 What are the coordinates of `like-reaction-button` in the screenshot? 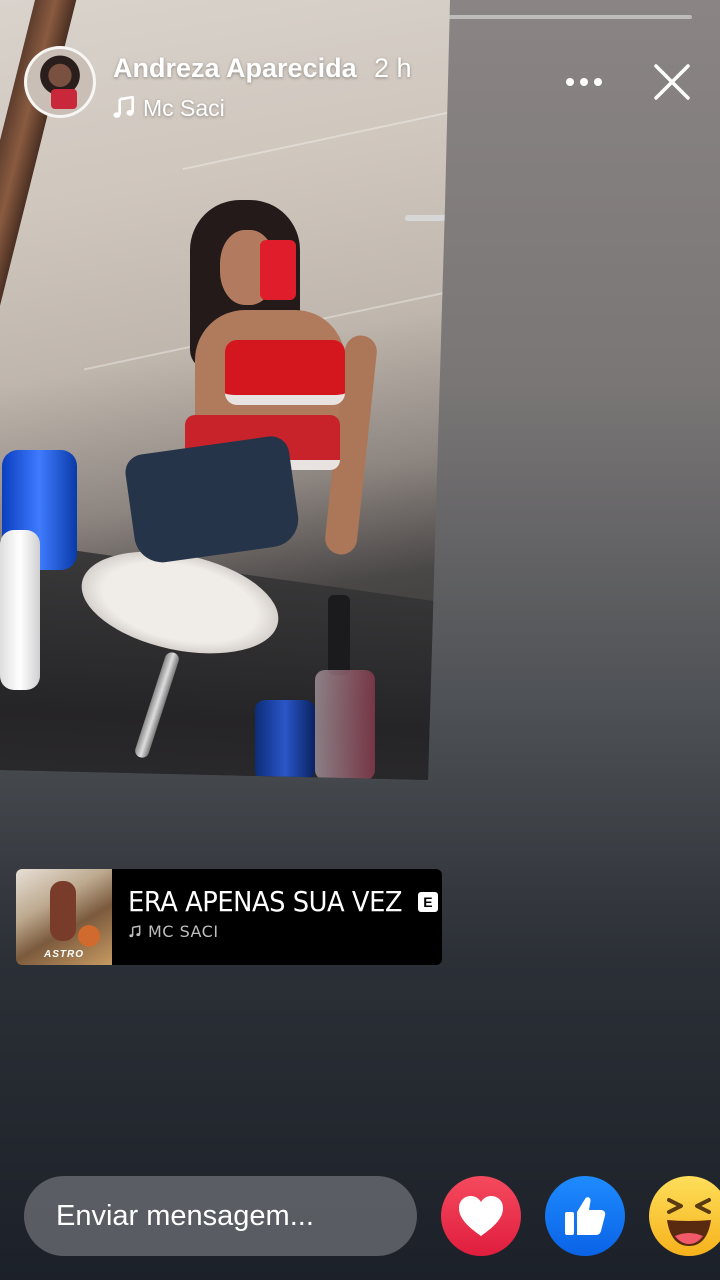 It's located at (585, 1216).